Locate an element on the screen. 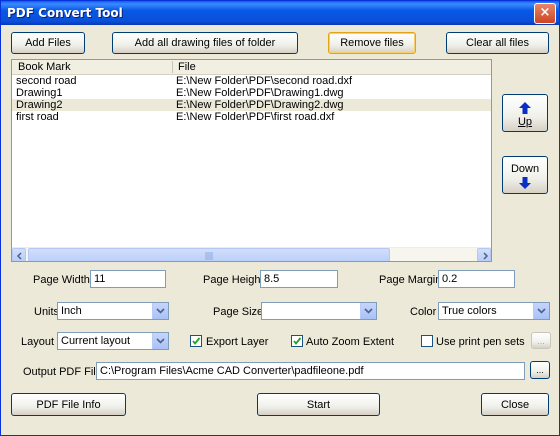 The image size is (560, 436). clear-all-files-label: Clear all files is located at coordinates (497, 43).